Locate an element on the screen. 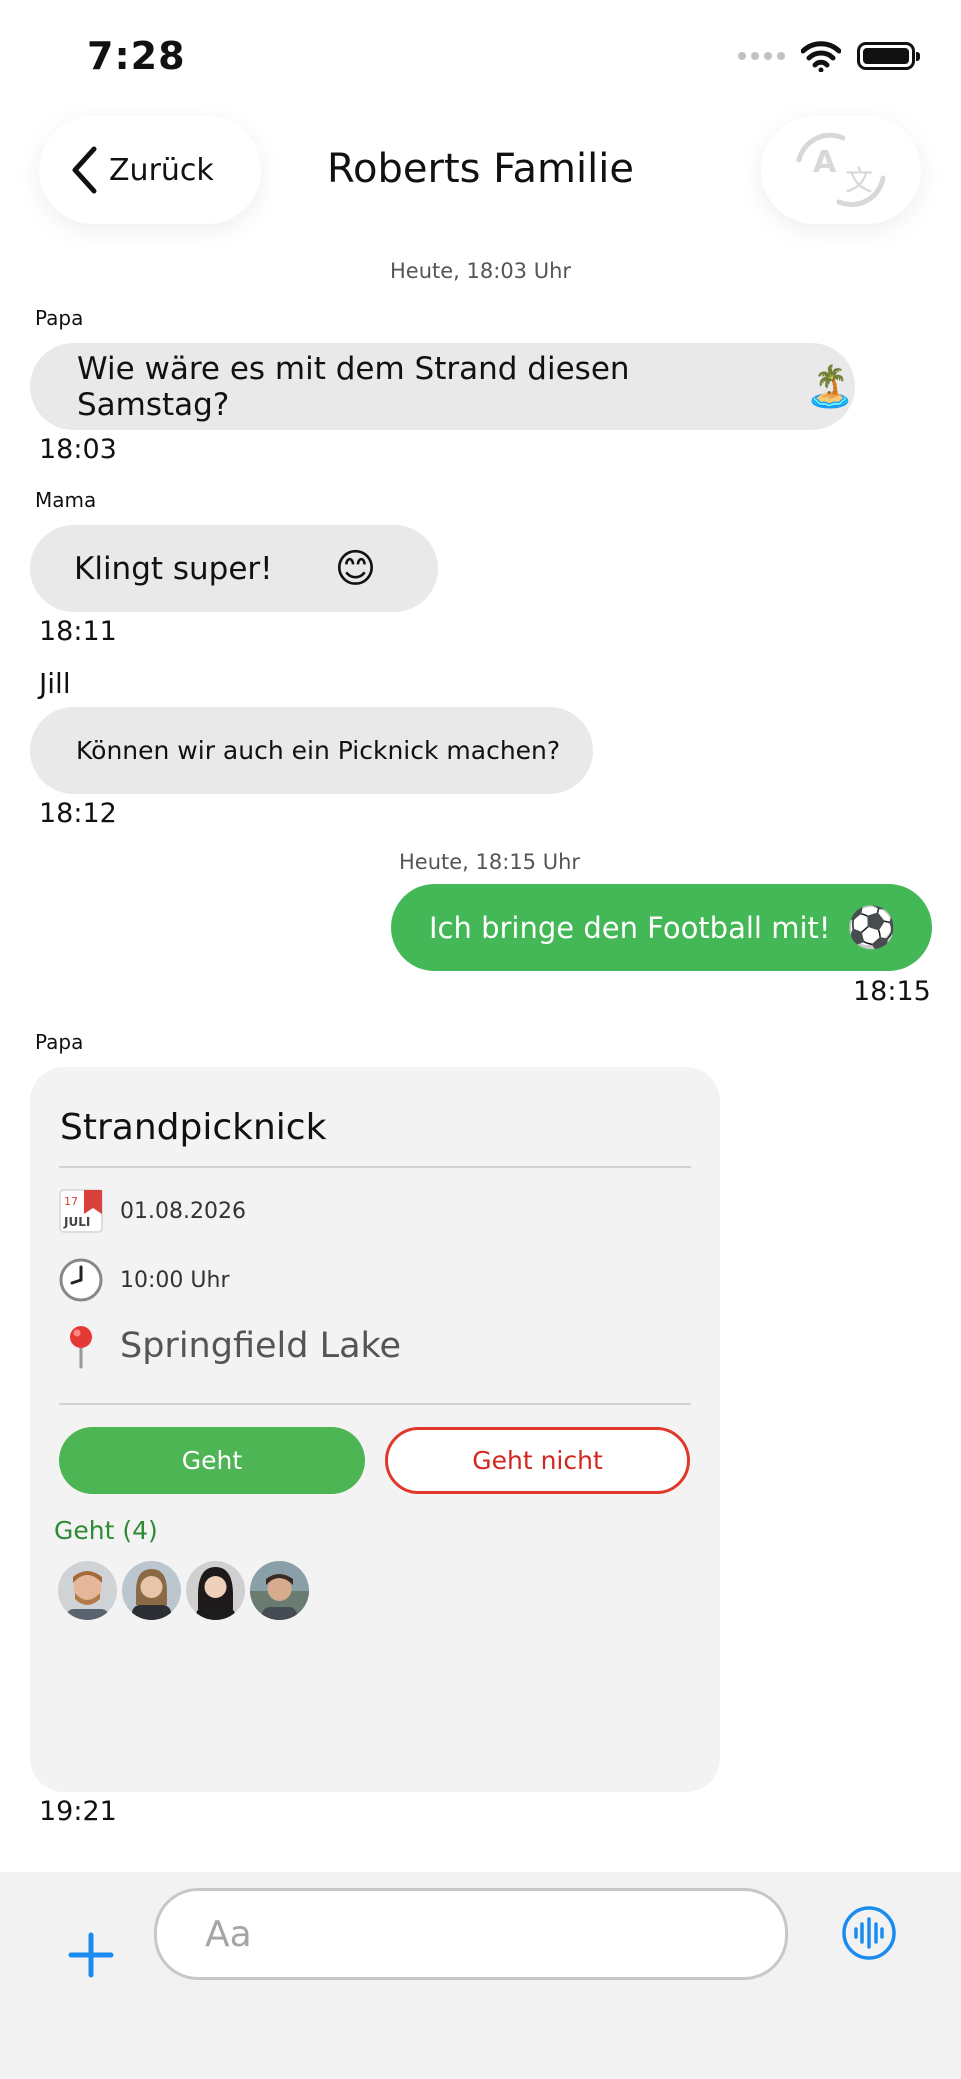 This screenshot has height=2079, width=961. message-time: 18:11 is located at coordinates (78, 631).